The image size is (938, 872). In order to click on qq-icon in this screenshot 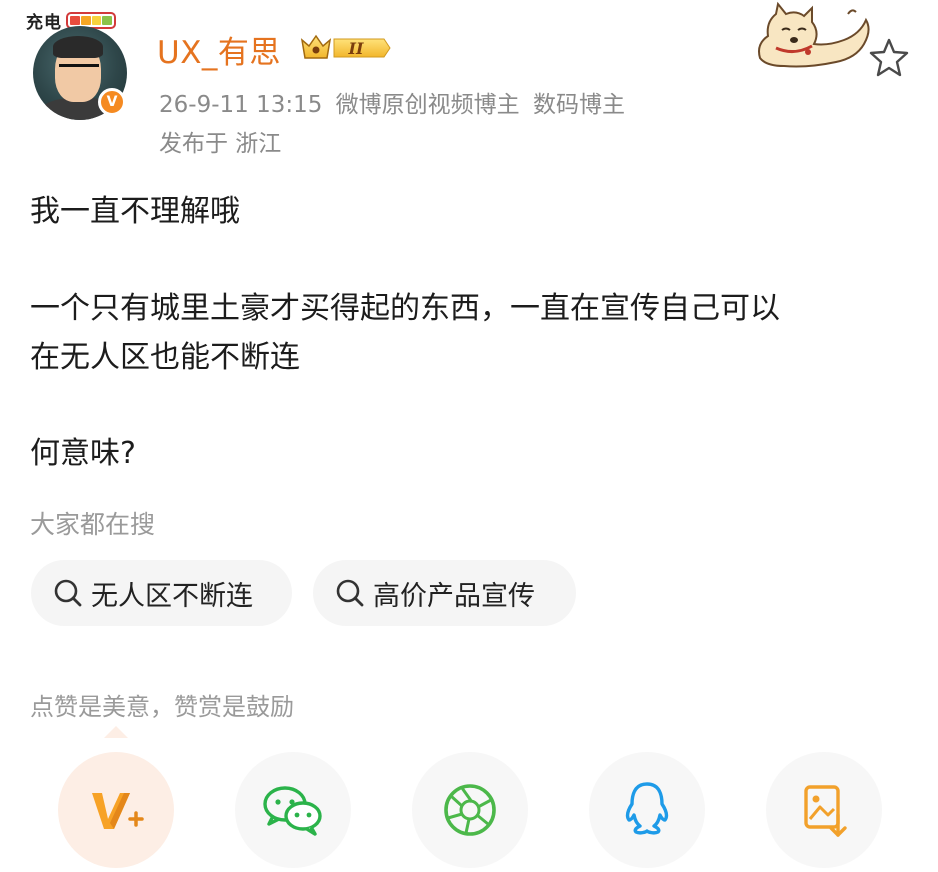, I will do `click(647, 808)`.